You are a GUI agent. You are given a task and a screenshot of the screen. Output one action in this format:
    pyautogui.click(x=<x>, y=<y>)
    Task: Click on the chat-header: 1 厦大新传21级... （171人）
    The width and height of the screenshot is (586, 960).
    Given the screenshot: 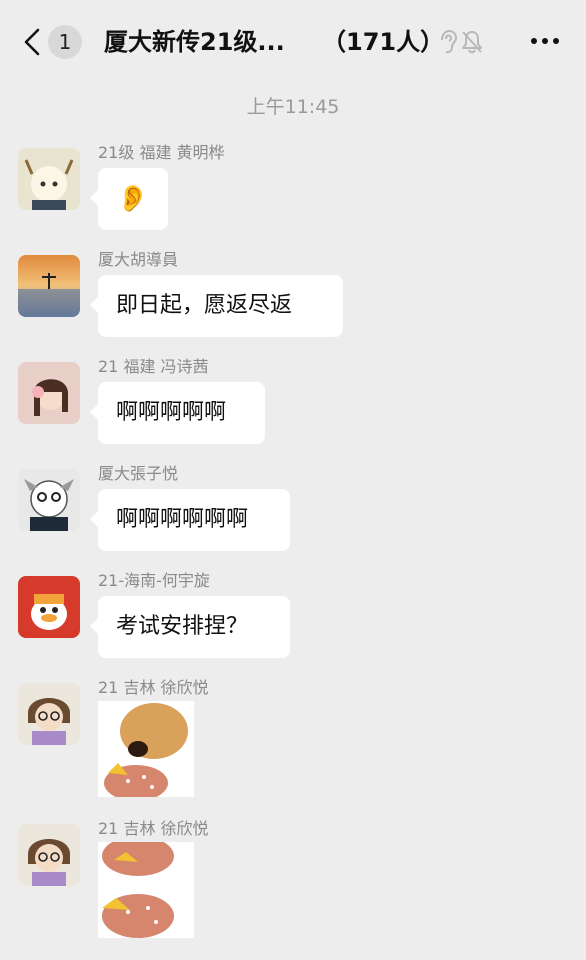 What is the action you would take?
    pyautogui.click(x=293, y=41)
    